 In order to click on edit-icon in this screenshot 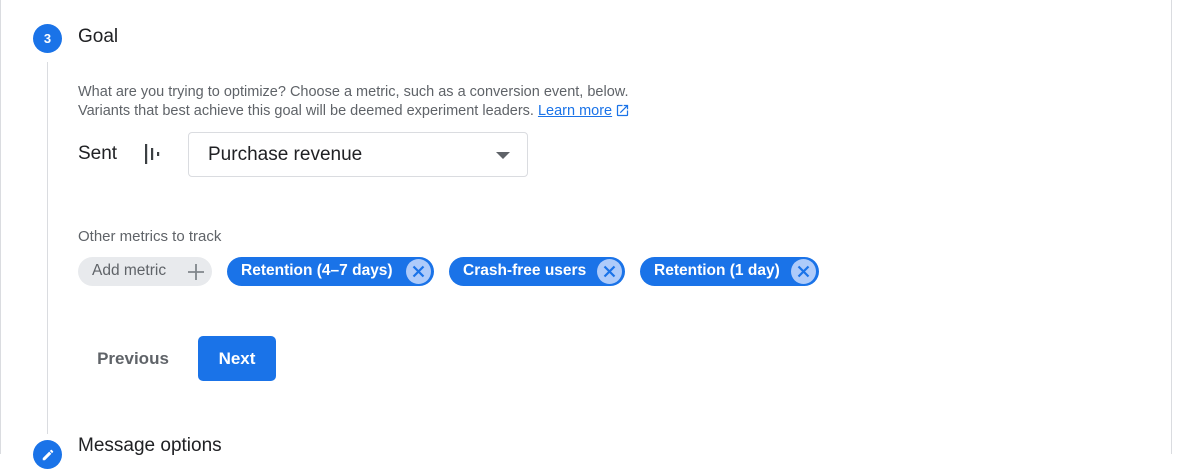, I will do `click(47, 454)`.